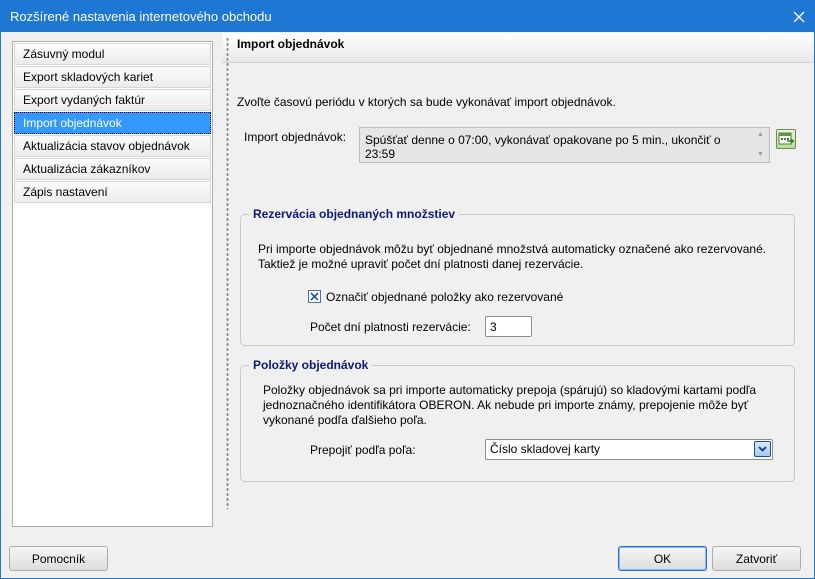 The width and height of the screenshot is (815, 579). I want to click on reservation-days-label: Počet dní platnosti rezervácie:, so click(390, 327).